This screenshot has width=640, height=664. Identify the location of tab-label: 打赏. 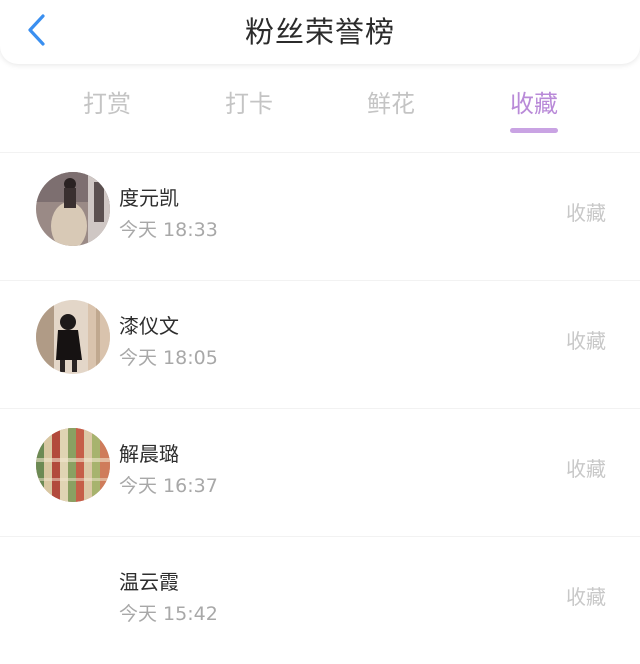
(107, 104).